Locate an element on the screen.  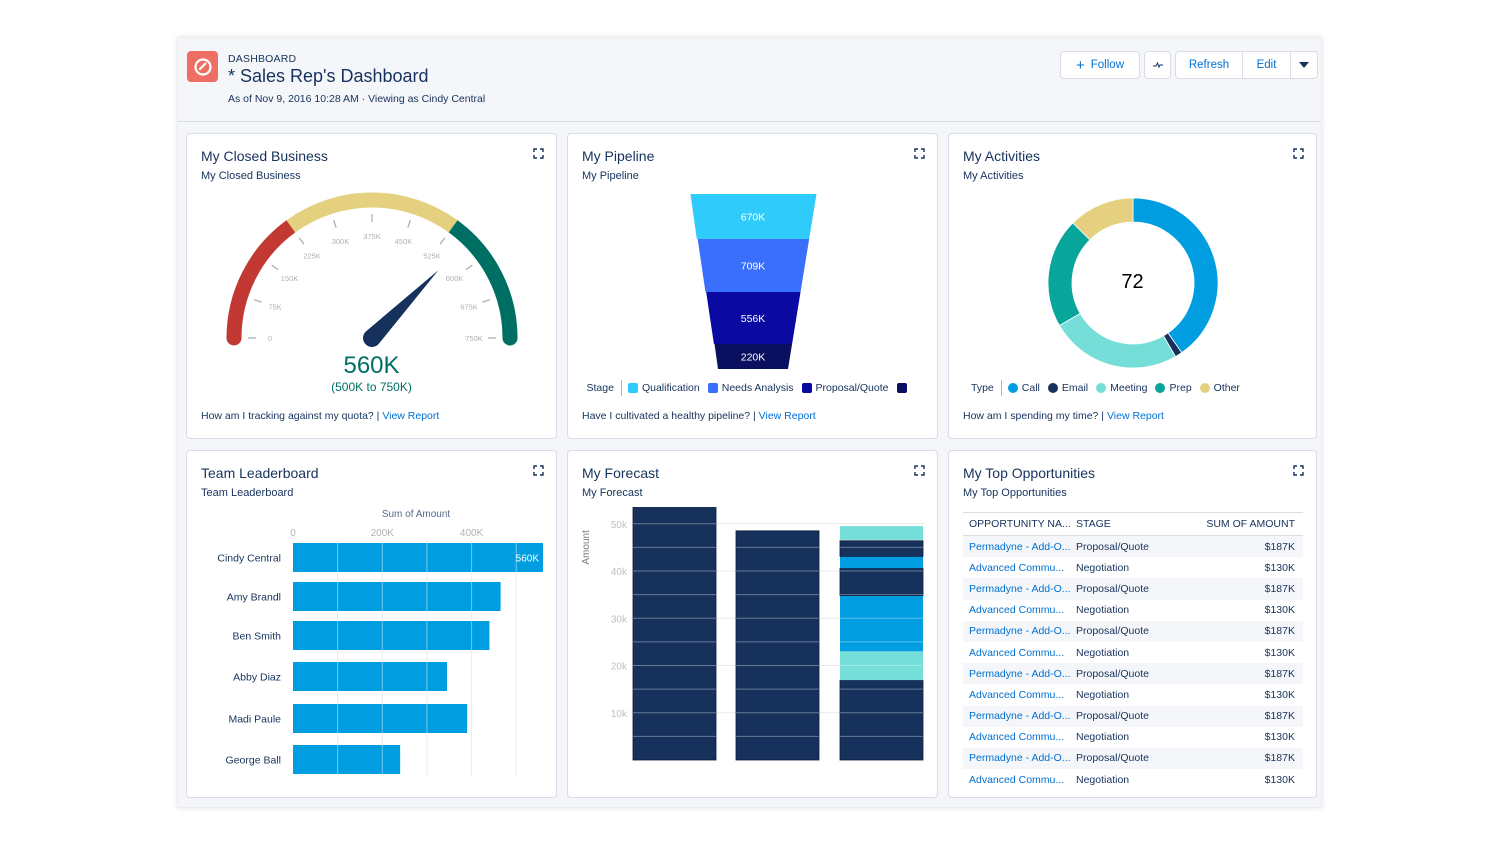
legend-item: Prep is located at coordinates (1173, 388).